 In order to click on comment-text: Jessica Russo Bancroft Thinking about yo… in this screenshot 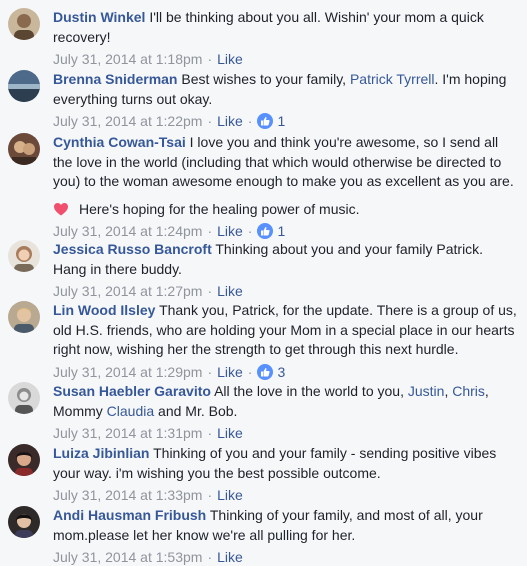, I will do `click(285, 259)`.